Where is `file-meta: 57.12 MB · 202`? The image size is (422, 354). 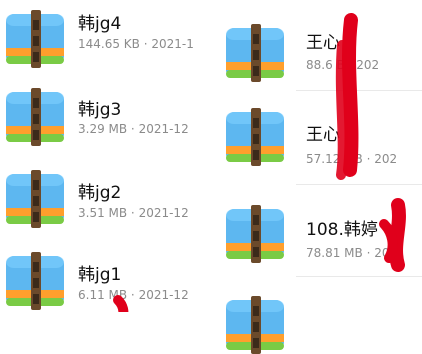
file-meta: 57.12 MB · 202 is located at coordinates (352, 159).